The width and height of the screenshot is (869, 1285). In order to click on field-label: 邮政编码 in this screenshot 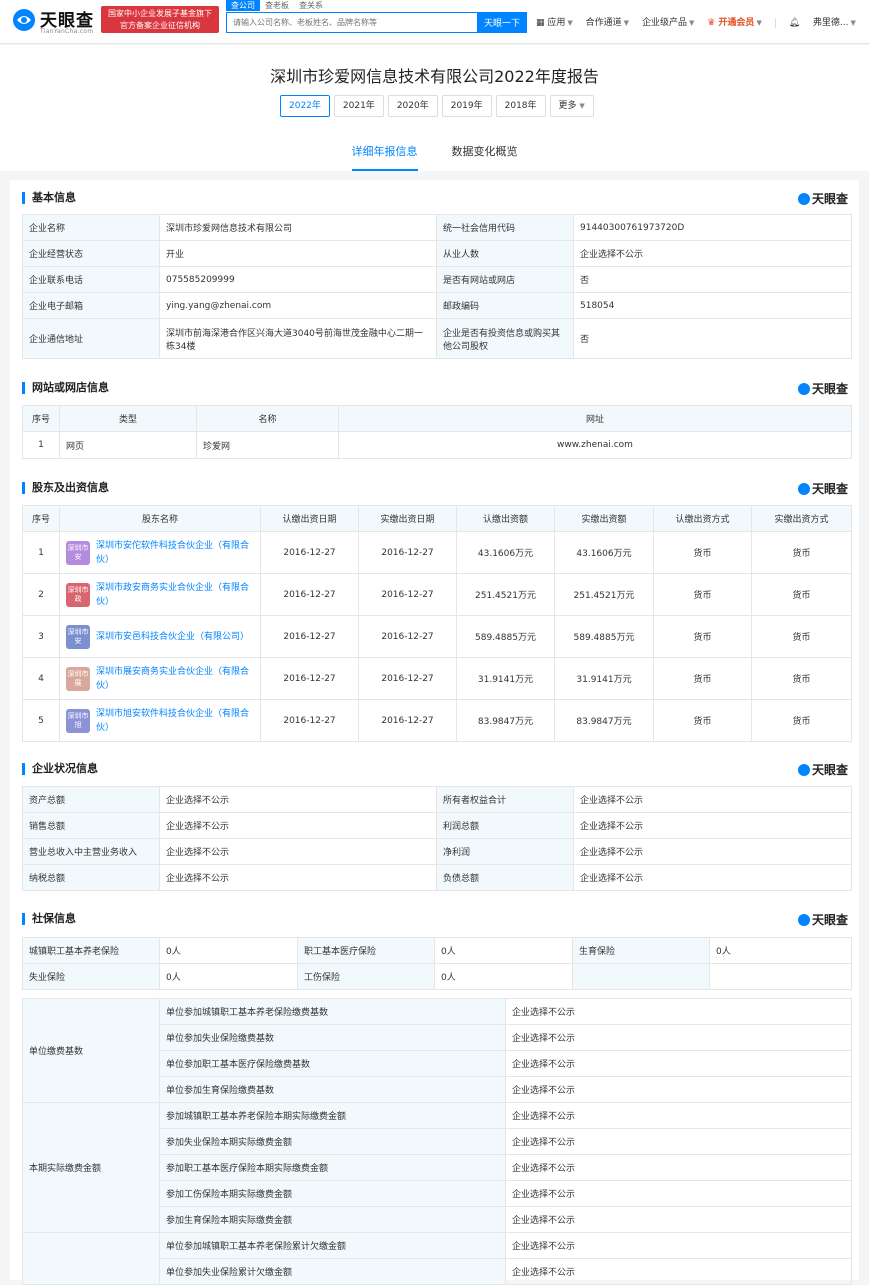, I will do `click(505, 305)`.